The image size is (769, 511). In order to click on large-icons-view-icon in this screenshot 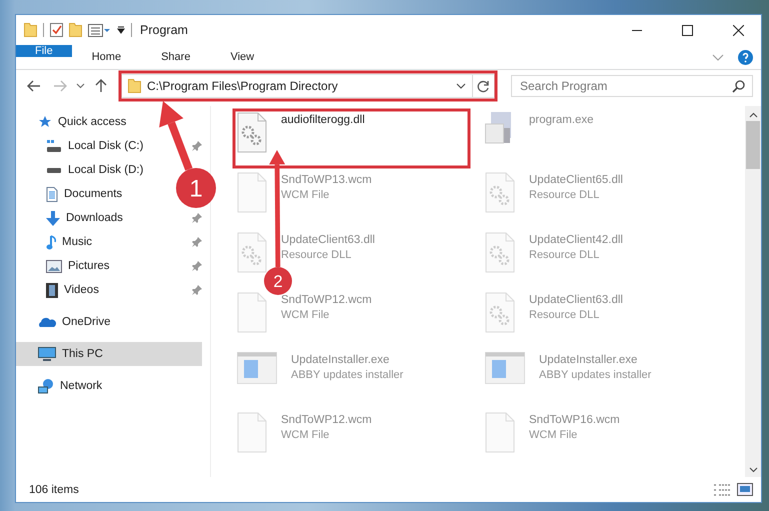, I will do `click(745, 489)`.